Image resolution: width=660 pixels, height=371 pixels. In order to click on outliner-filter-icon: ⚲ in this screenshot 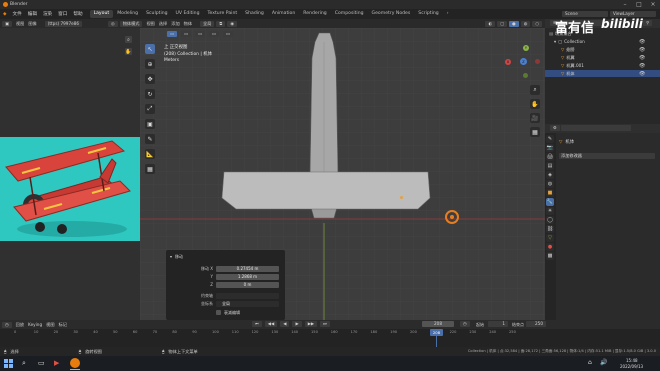, I will do `click(648, 23)`.